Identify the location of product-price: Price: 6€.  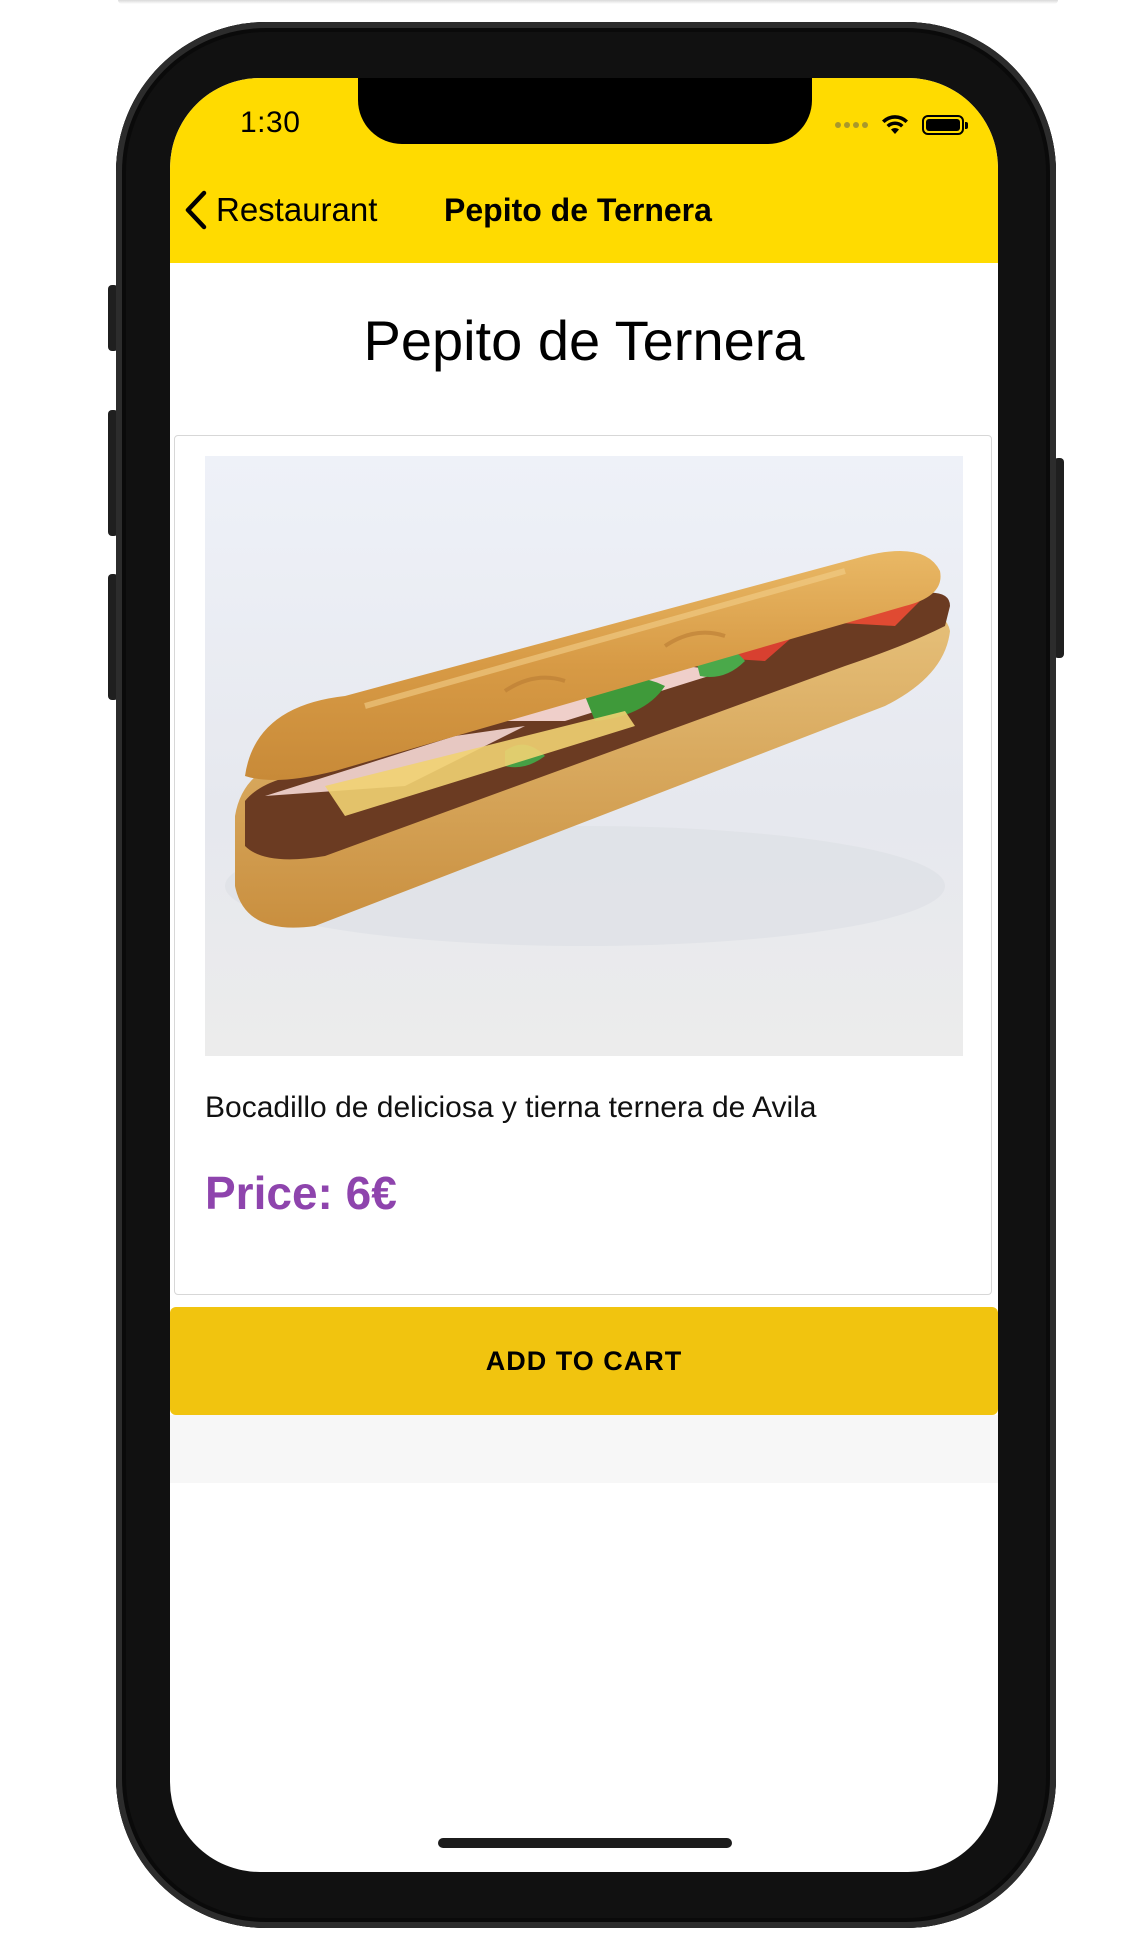
(301, 1193).